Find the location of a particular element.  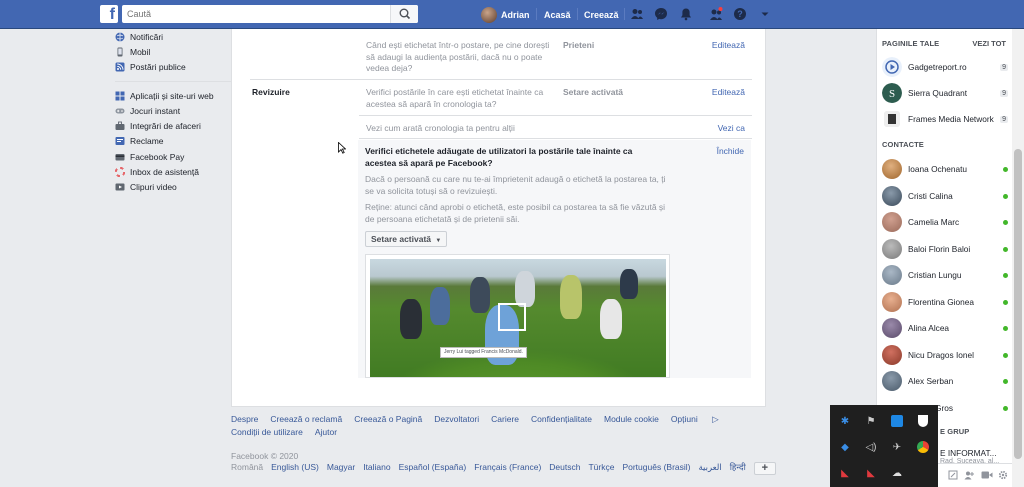

help-icon: ? is located at coordinates (740, 14).